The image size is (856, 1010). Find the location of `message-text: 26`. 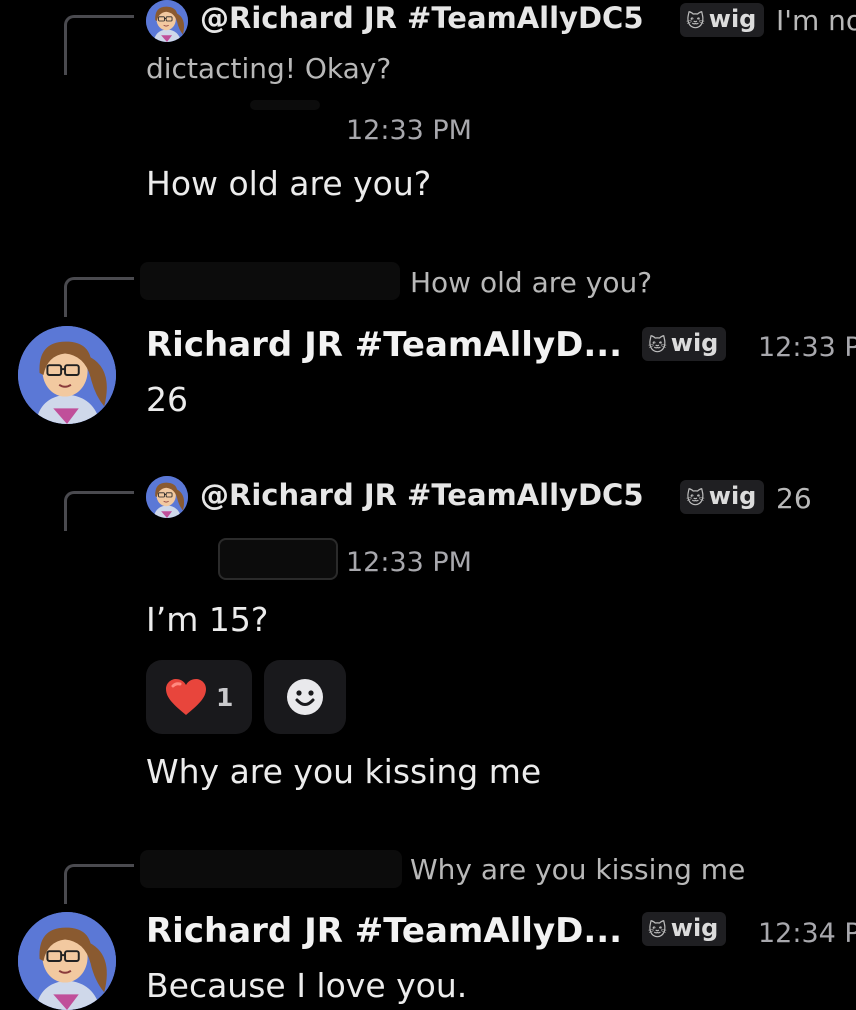

message-text: 26 is located at coordinates (167, 399).